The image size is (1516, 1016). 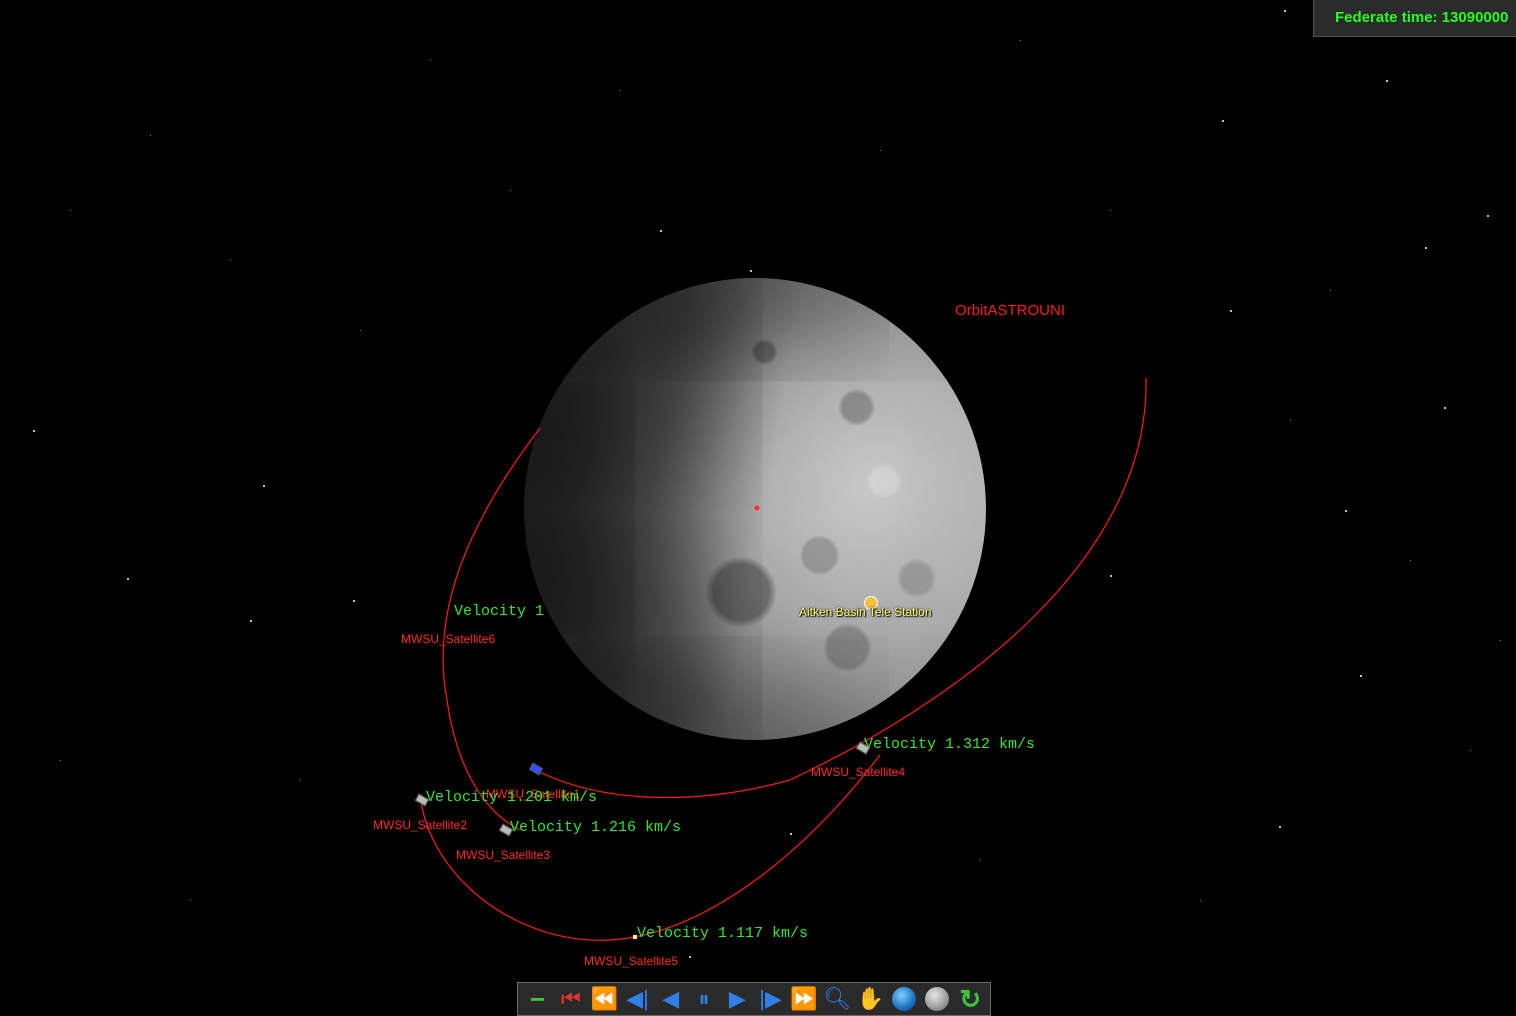 I want to click on step-forward-icon: |▶, so click(x=770, y=999).